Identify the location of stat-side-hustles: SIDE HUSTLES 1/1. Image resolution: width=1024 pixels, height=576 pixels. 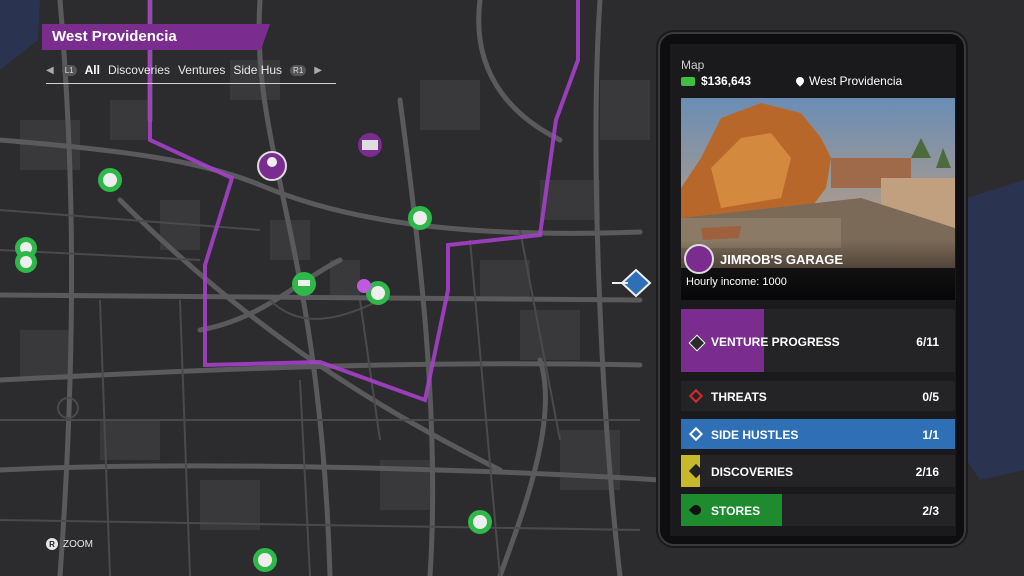
(818, 434).